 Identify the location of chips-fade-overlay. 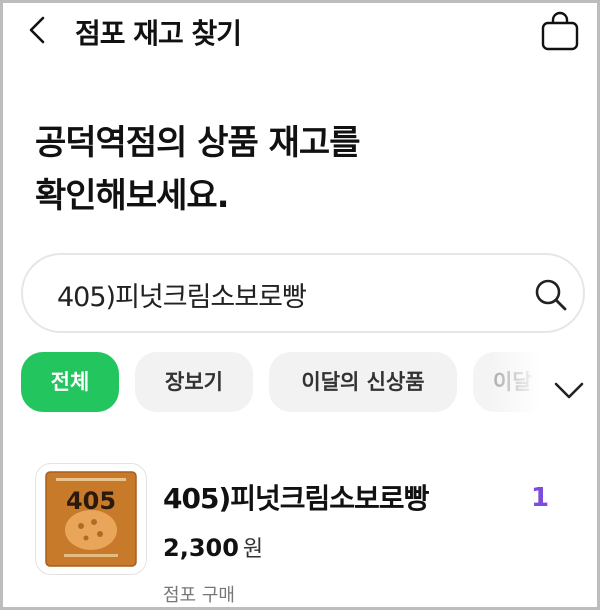
(516, 382).